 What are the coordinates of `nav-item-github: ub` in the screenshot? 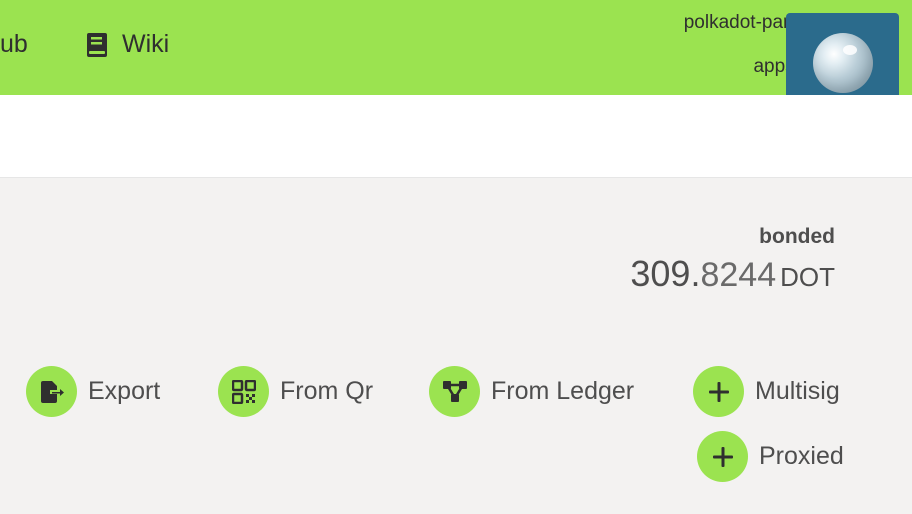 It's located at (14, 44).